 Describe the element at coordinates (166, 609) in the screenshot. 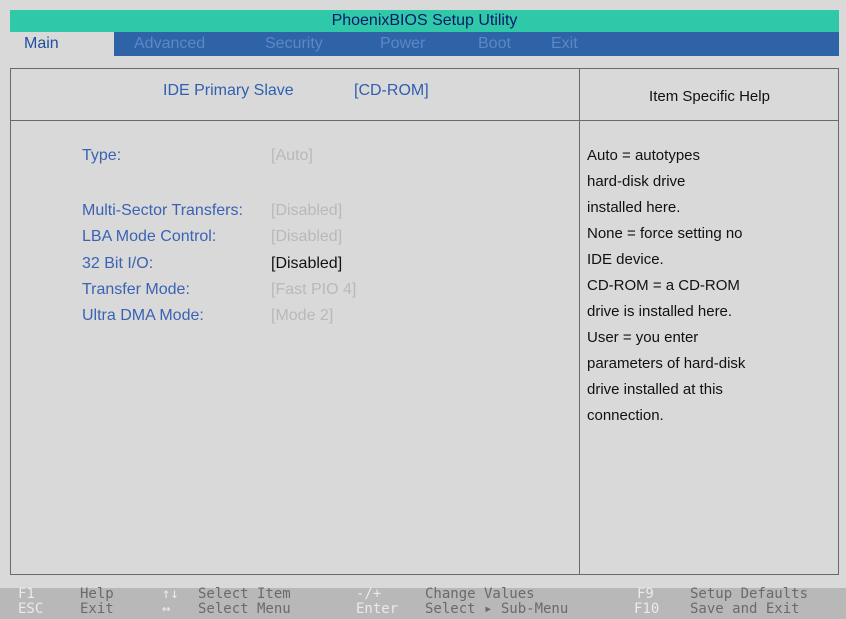

I see `key-leftright: ↔` at that location.